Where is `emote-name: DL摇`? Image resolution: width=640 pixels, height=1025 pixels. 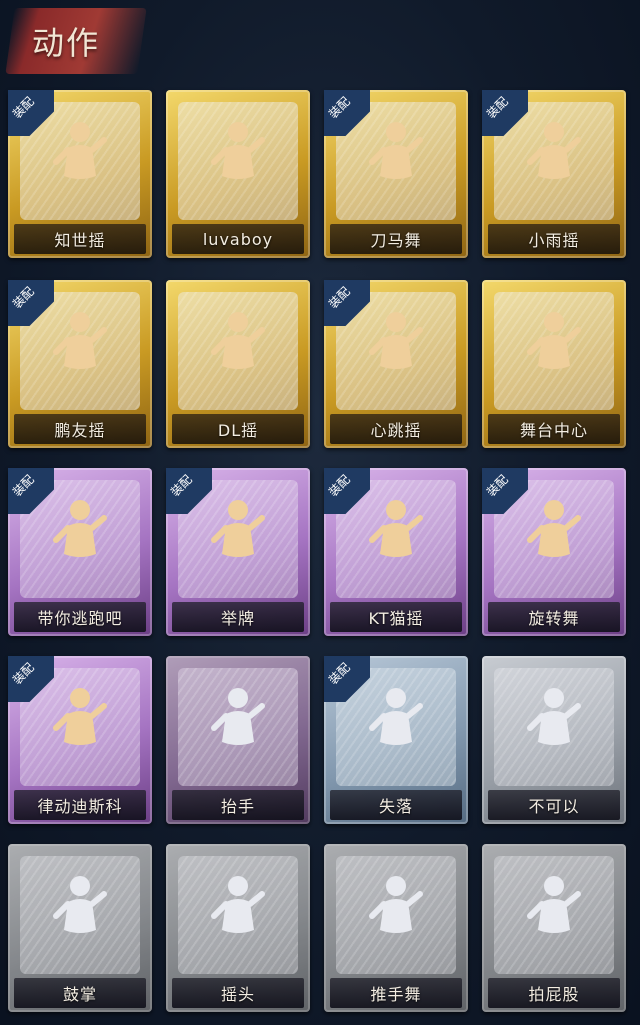 emote-name: DL摇 is located at coordinates (238, 430).